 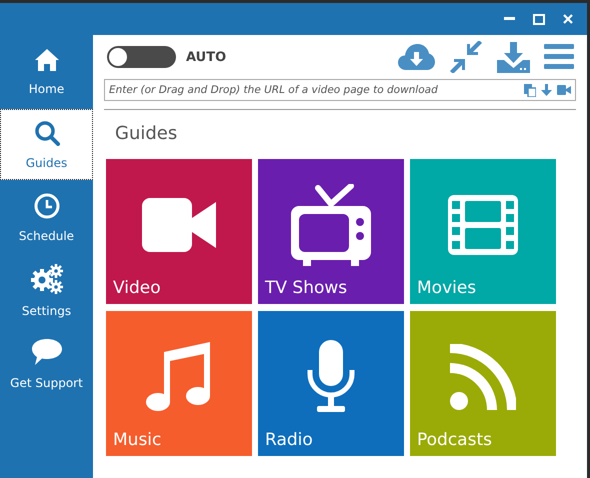 What do you see at coordinates (141, 57) in the screenshot?
I see `auto-toggle` at bounding box center [141, 57].